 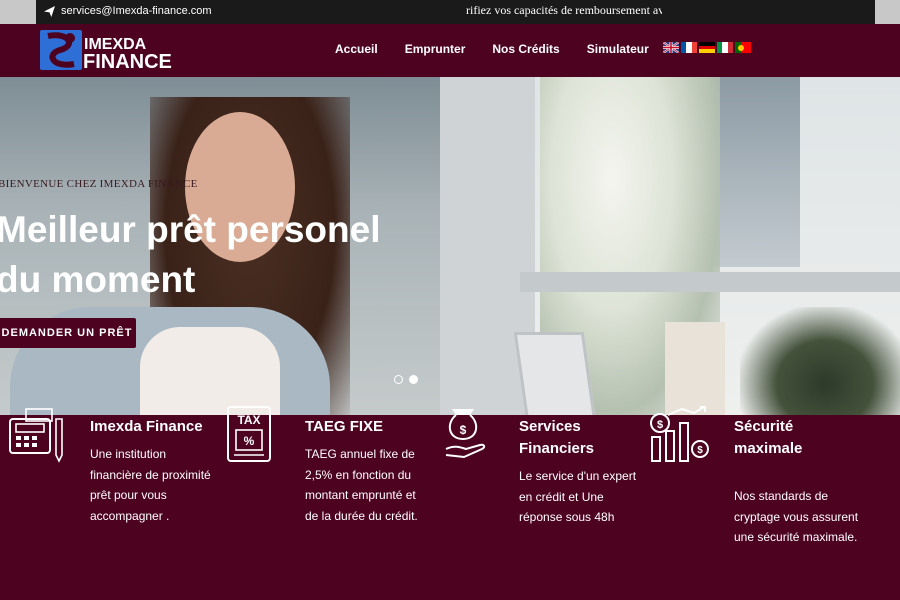 What do you see at coordinates (781, 496) in the screenshot?
I see `feature-text-line: Nos standards de` at bounding box center [781, 496].